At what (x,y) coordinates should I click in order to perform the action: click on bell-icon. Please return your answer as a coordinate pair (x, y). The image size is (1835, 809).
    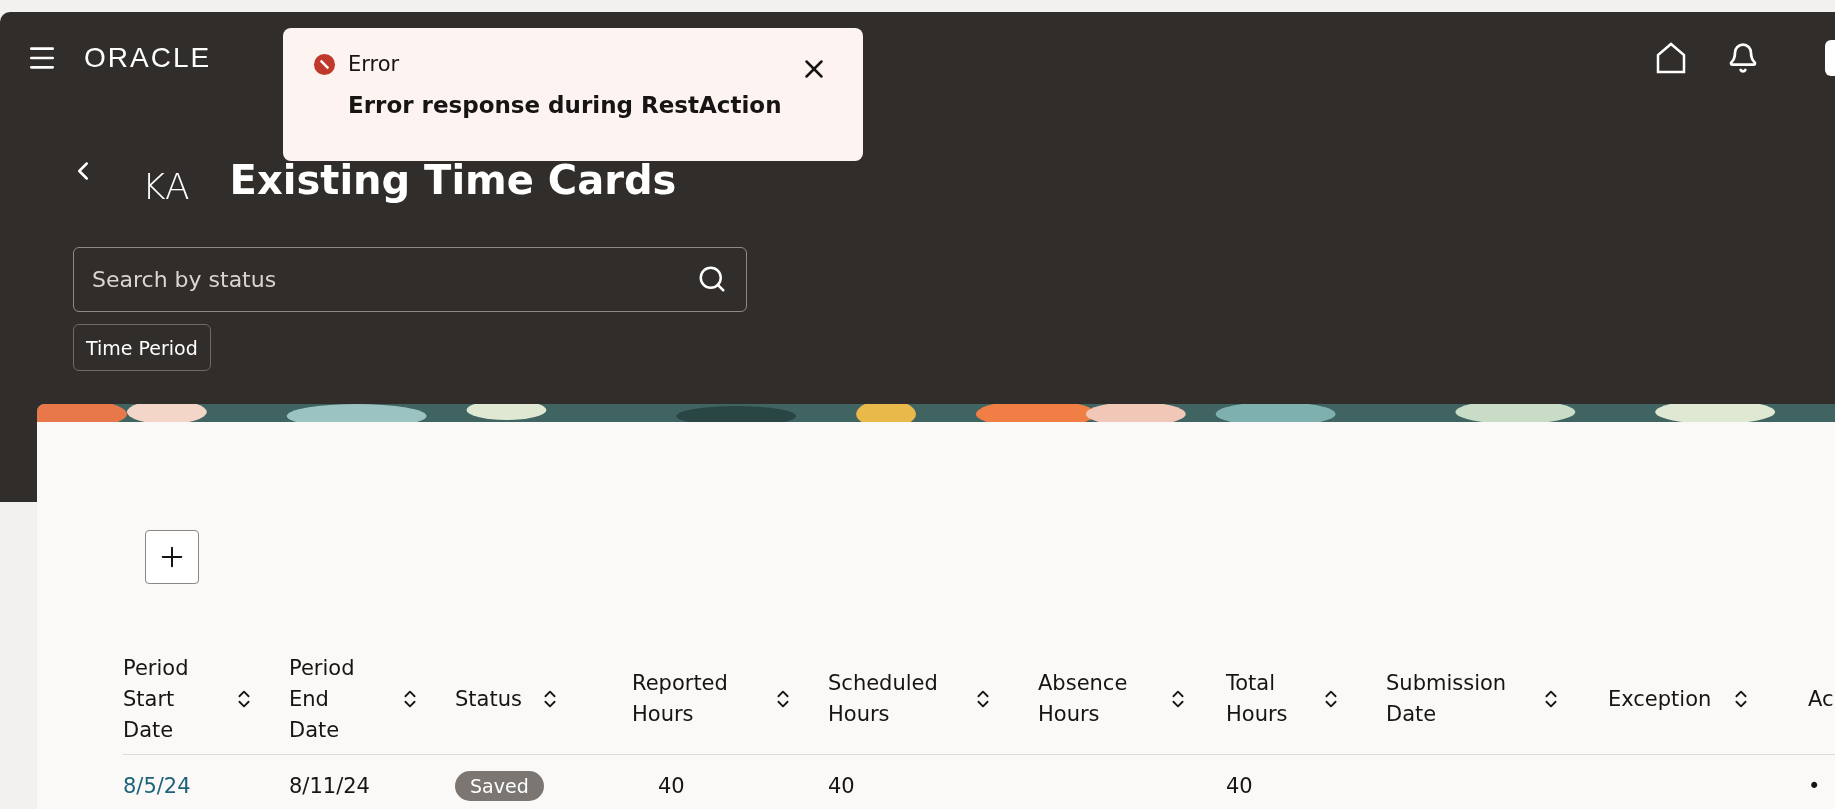
    Looking at the image, I should click on (1743, 58).